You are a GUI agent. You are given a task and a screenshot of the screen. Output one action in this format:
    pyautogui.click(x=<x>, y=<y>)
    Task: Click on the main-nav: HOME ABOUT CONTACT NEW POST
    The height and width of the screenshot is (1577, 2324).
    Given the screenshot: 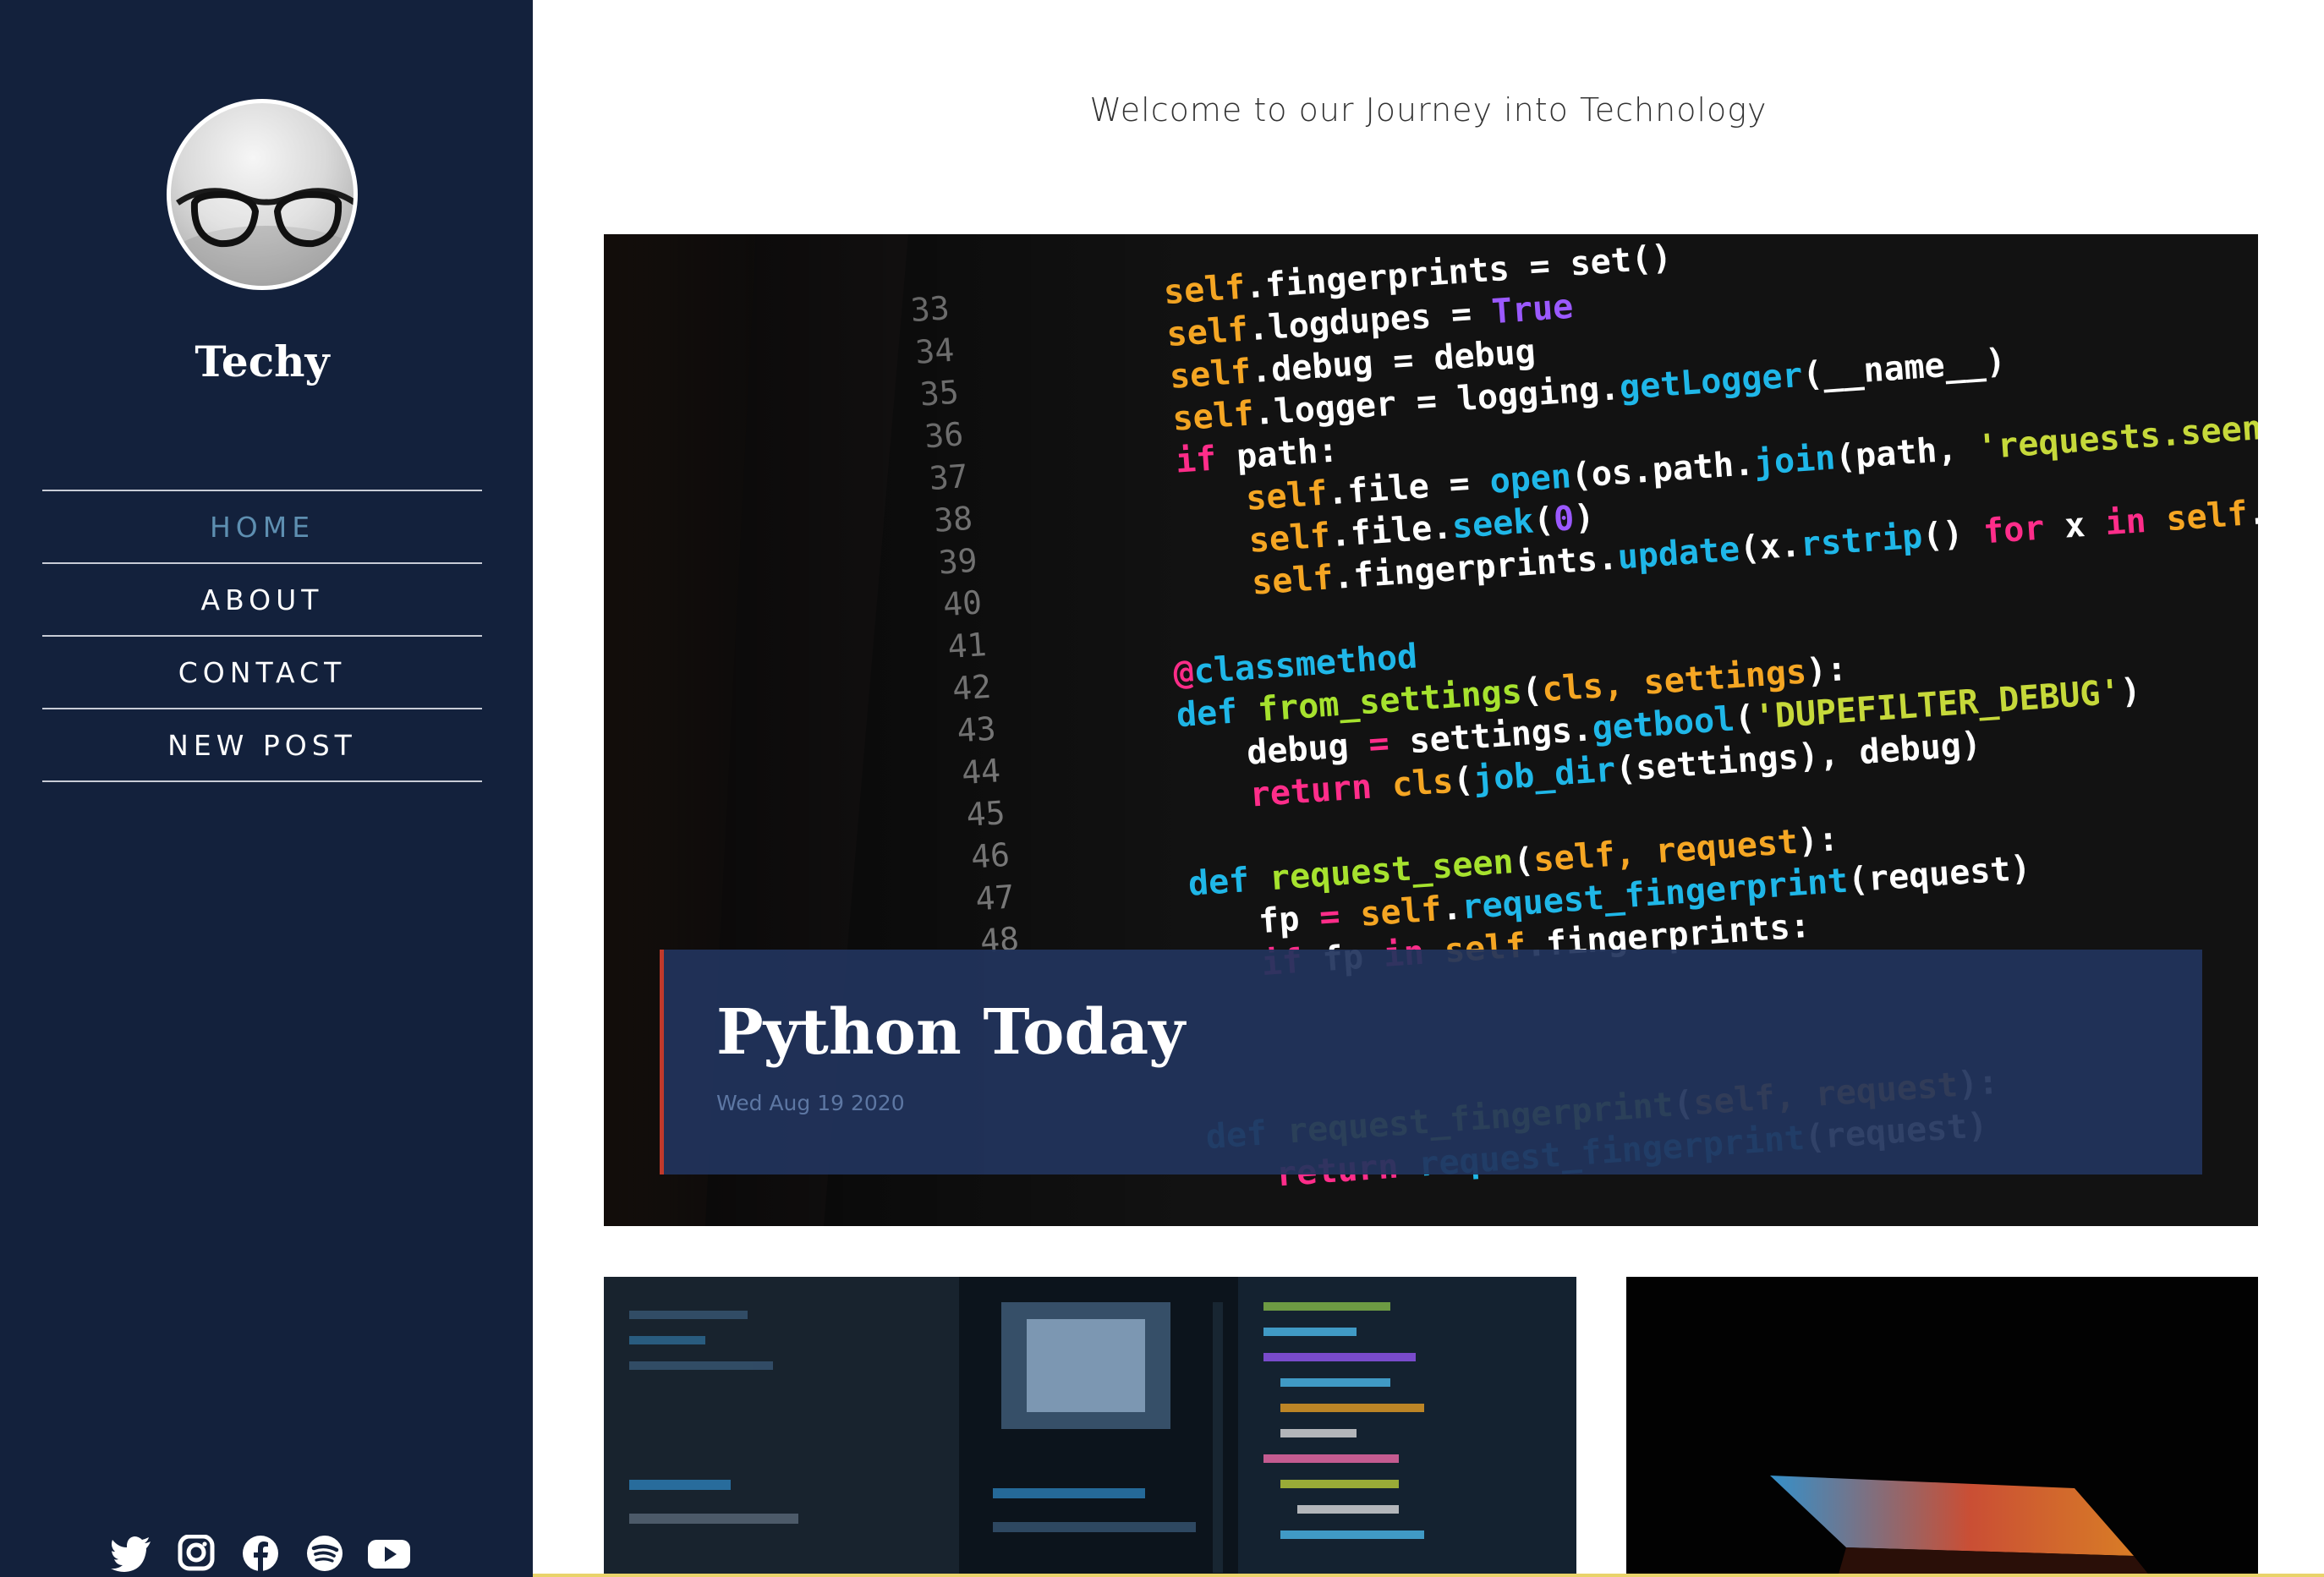 What is the action you would take?
    pyautogui.click(x=262, y=636)
    